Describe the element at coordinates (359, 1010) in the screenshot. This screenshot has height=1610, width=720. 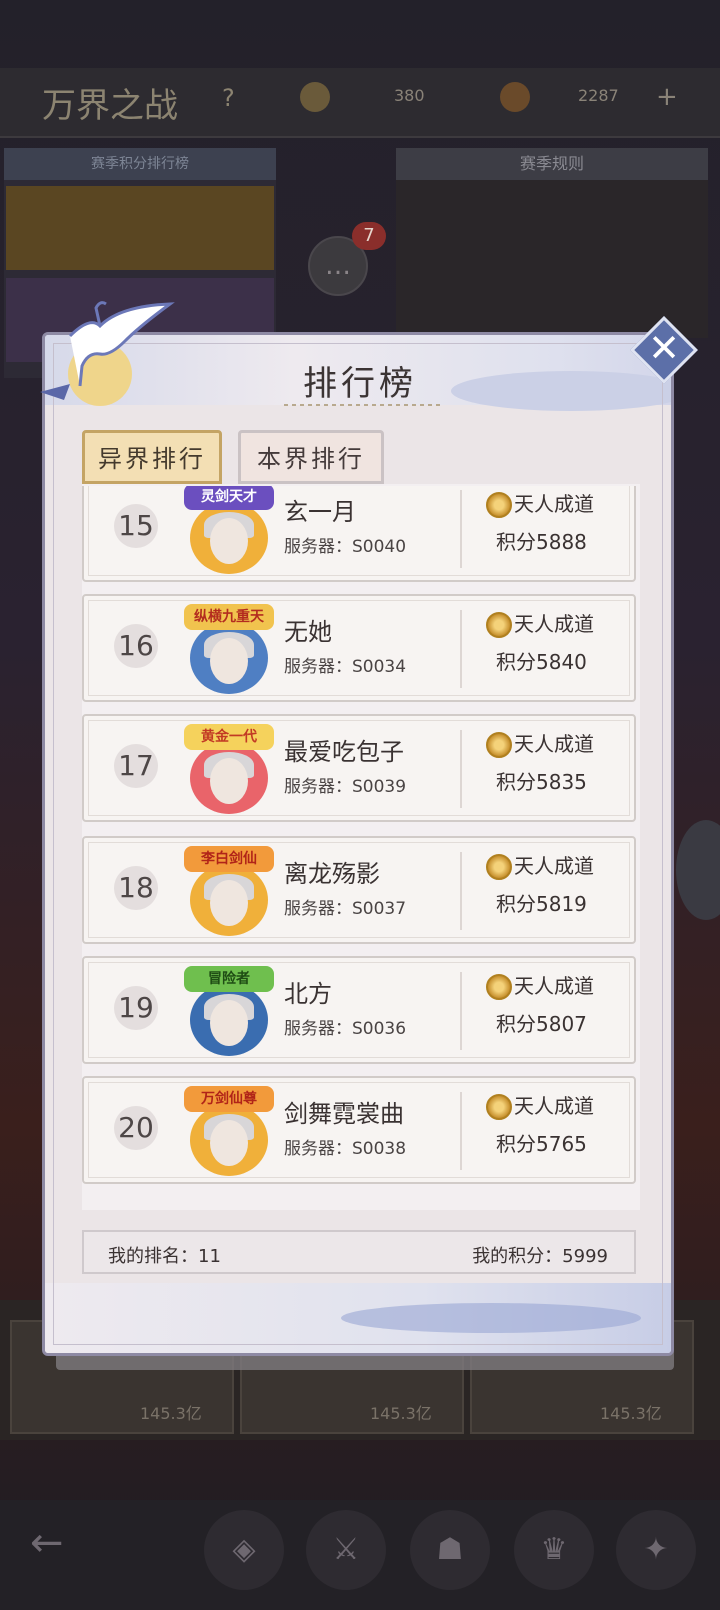
I see `ranking-row: 19 冒险者 北方服务器：S0036 天人成道积分5807` at that location.